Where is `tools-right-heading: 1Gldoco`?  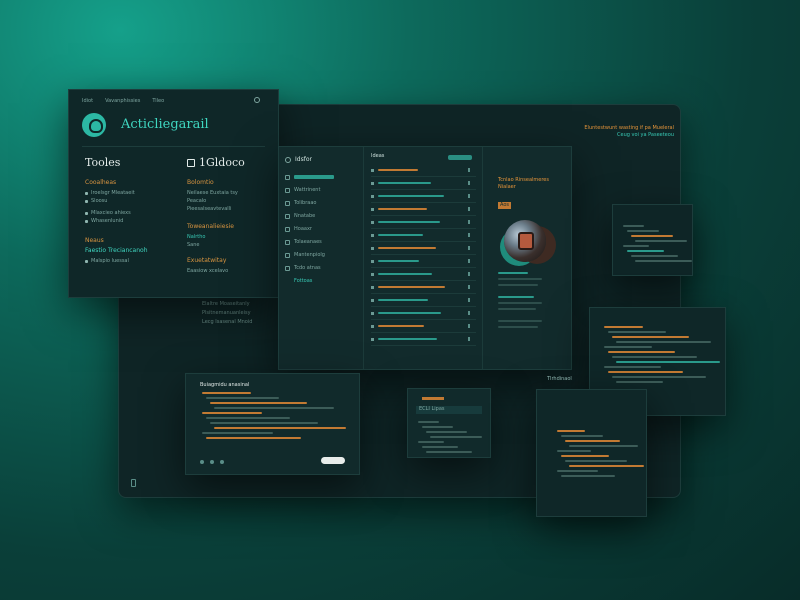
tools-right-heading: 1Gldoco is located at coordinates (216, 162).